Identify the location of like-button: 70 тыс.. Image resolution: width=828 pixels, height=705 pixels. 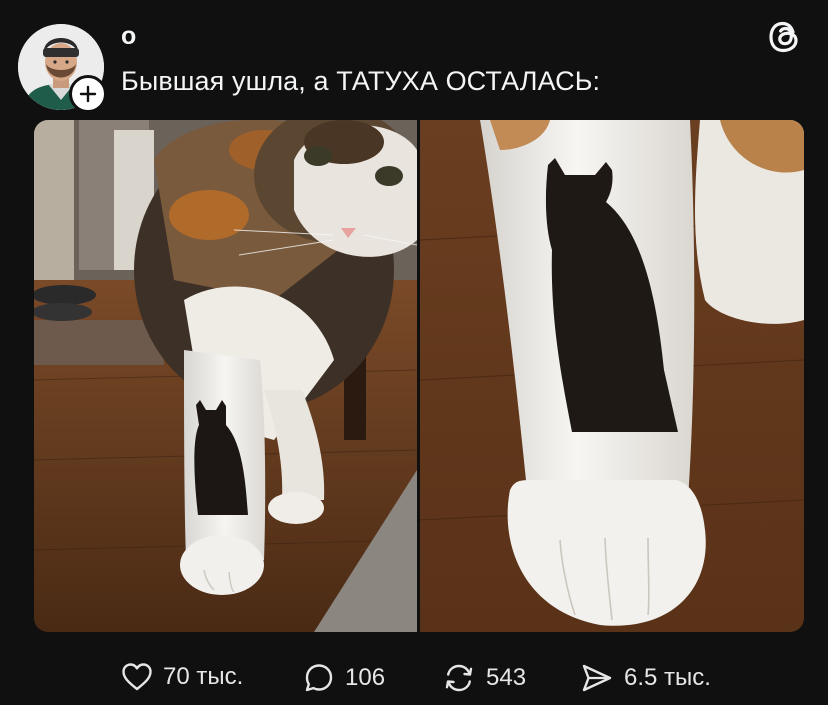
(182, 677).